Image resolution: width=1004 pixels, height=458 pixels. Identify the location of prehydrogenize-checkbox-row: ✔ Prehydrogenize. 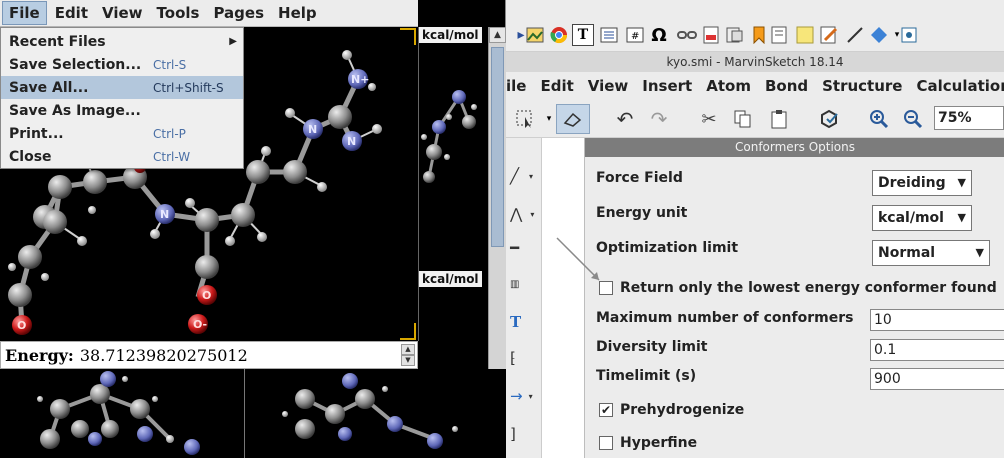
(671, 410).